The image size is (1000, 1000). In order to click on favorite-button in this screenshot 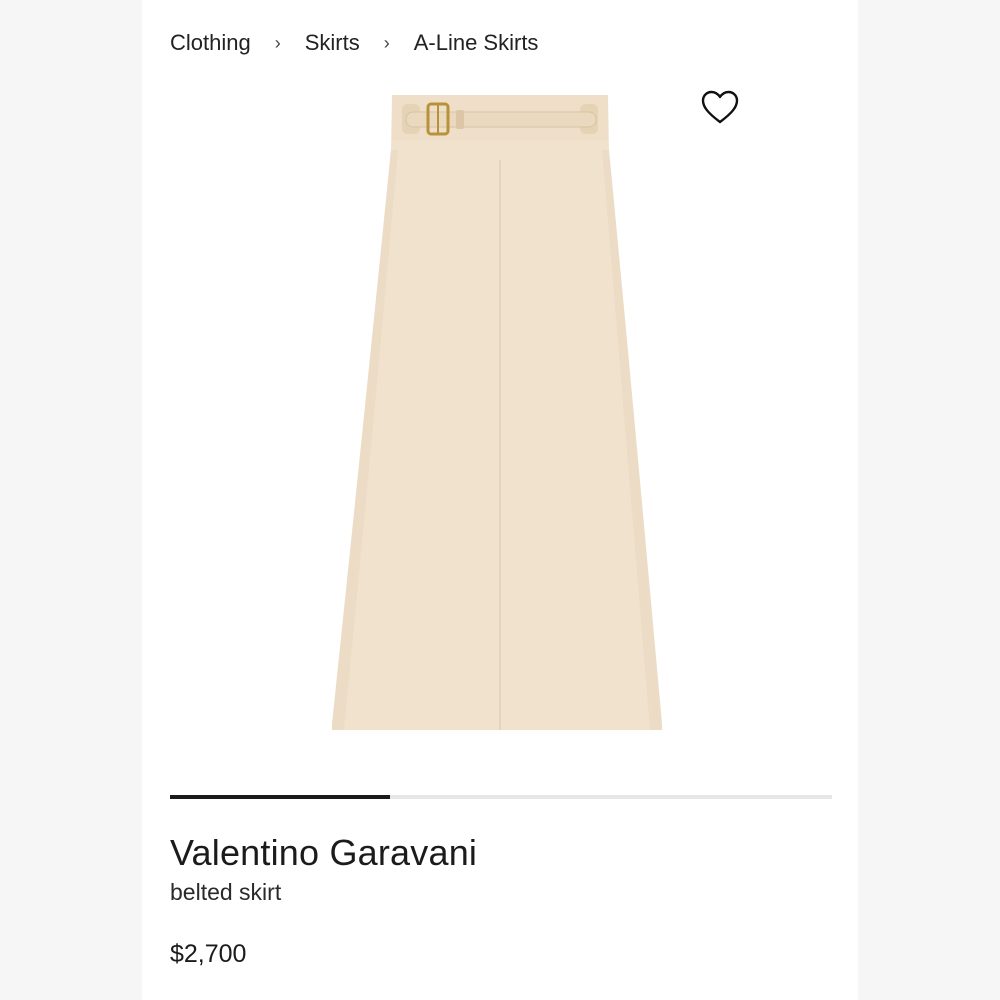, I will do `click(720, 108)`.